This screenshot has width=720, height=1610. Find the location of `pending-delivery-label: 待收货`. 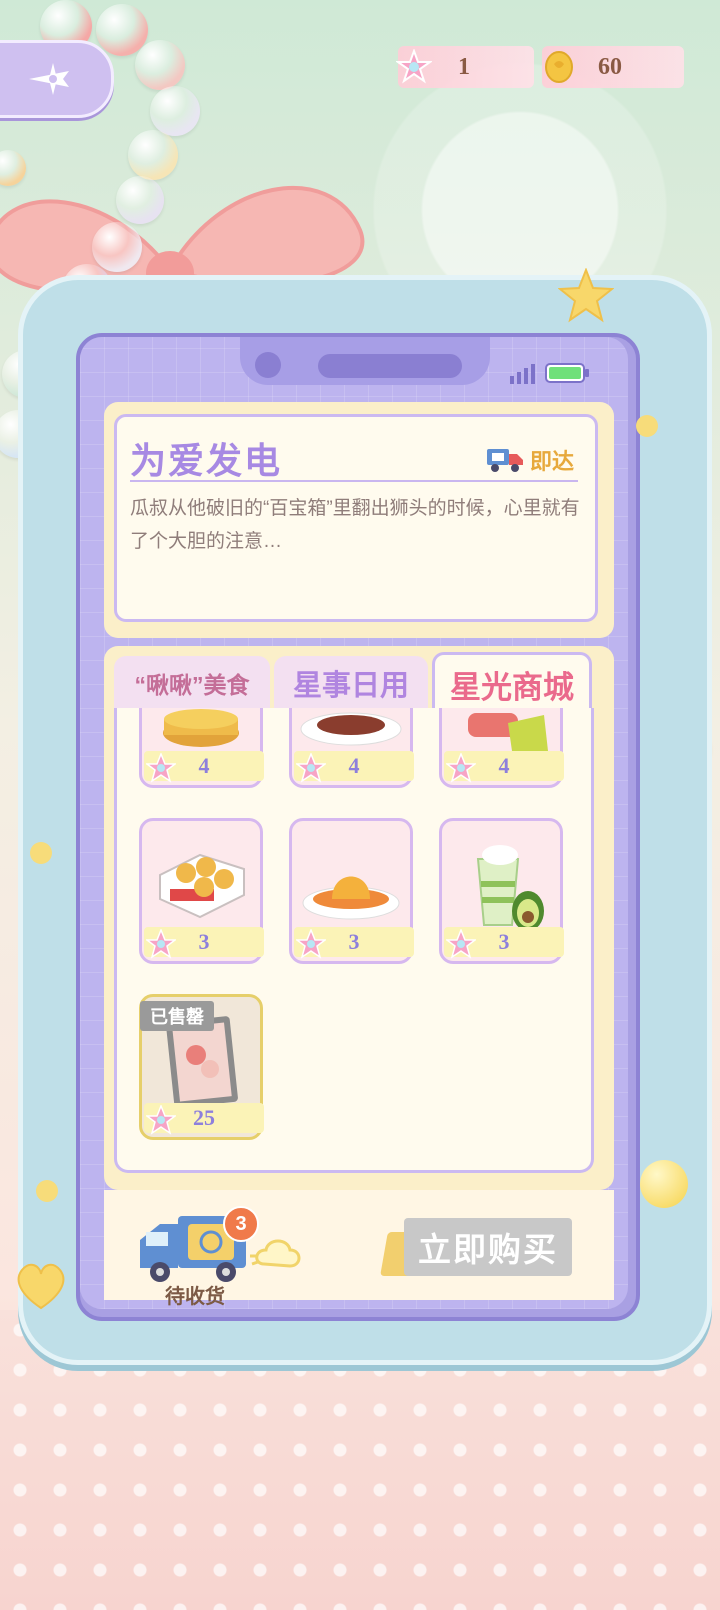

pending-delivery-label: 待收货 is located at coordinates (195, 1297).